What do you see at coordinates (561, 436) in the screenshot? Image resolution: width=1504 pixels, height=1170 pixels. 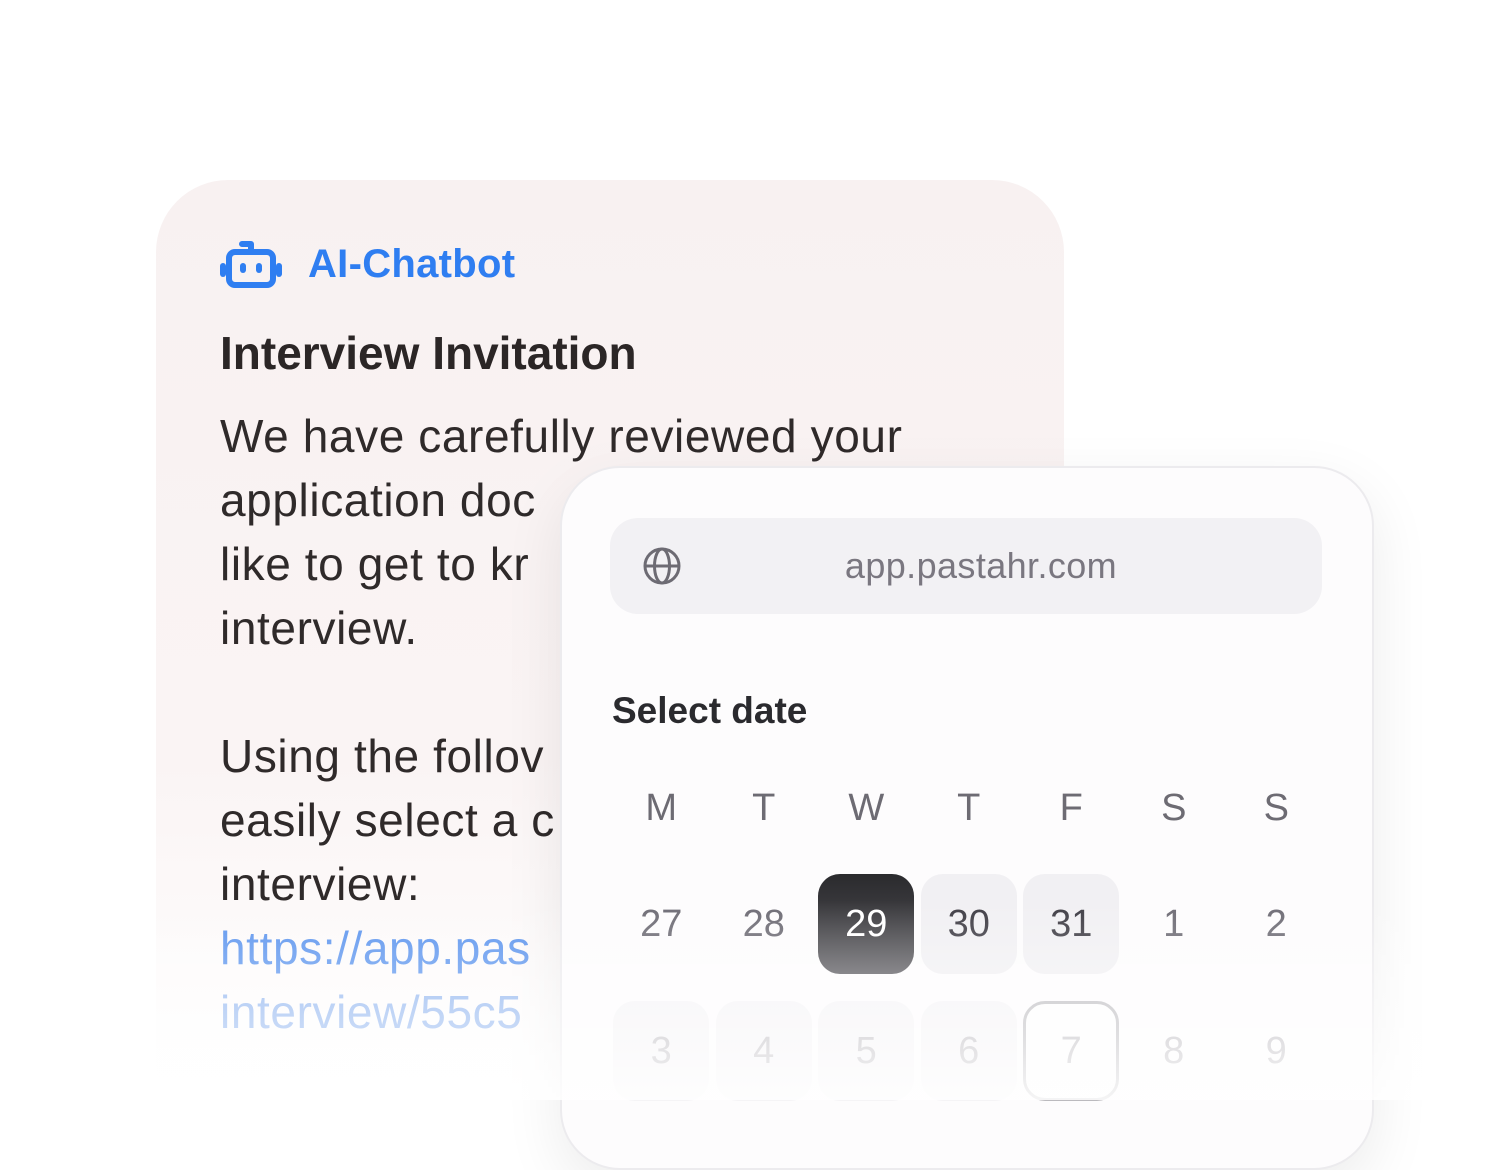 I see `message-line: We have carefully reviewed your` at bounding box center [561, 436].